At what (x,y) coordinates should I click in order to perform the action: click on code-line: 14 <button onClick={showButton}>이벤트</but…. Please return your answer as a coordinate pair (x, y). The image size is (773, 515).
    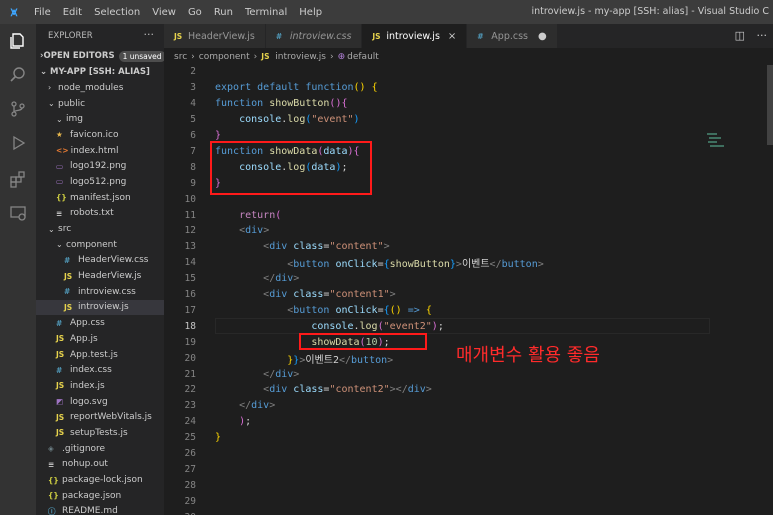
    Looking at the image, I should click on (468, 263).